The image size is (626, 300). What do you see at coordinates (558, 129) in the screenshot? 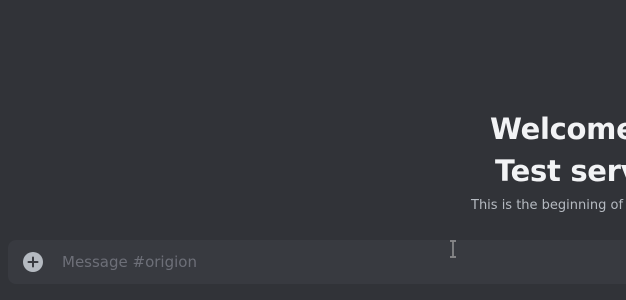
I see `welcome-title-line1: Welcome` at bounding box center [558, 129].